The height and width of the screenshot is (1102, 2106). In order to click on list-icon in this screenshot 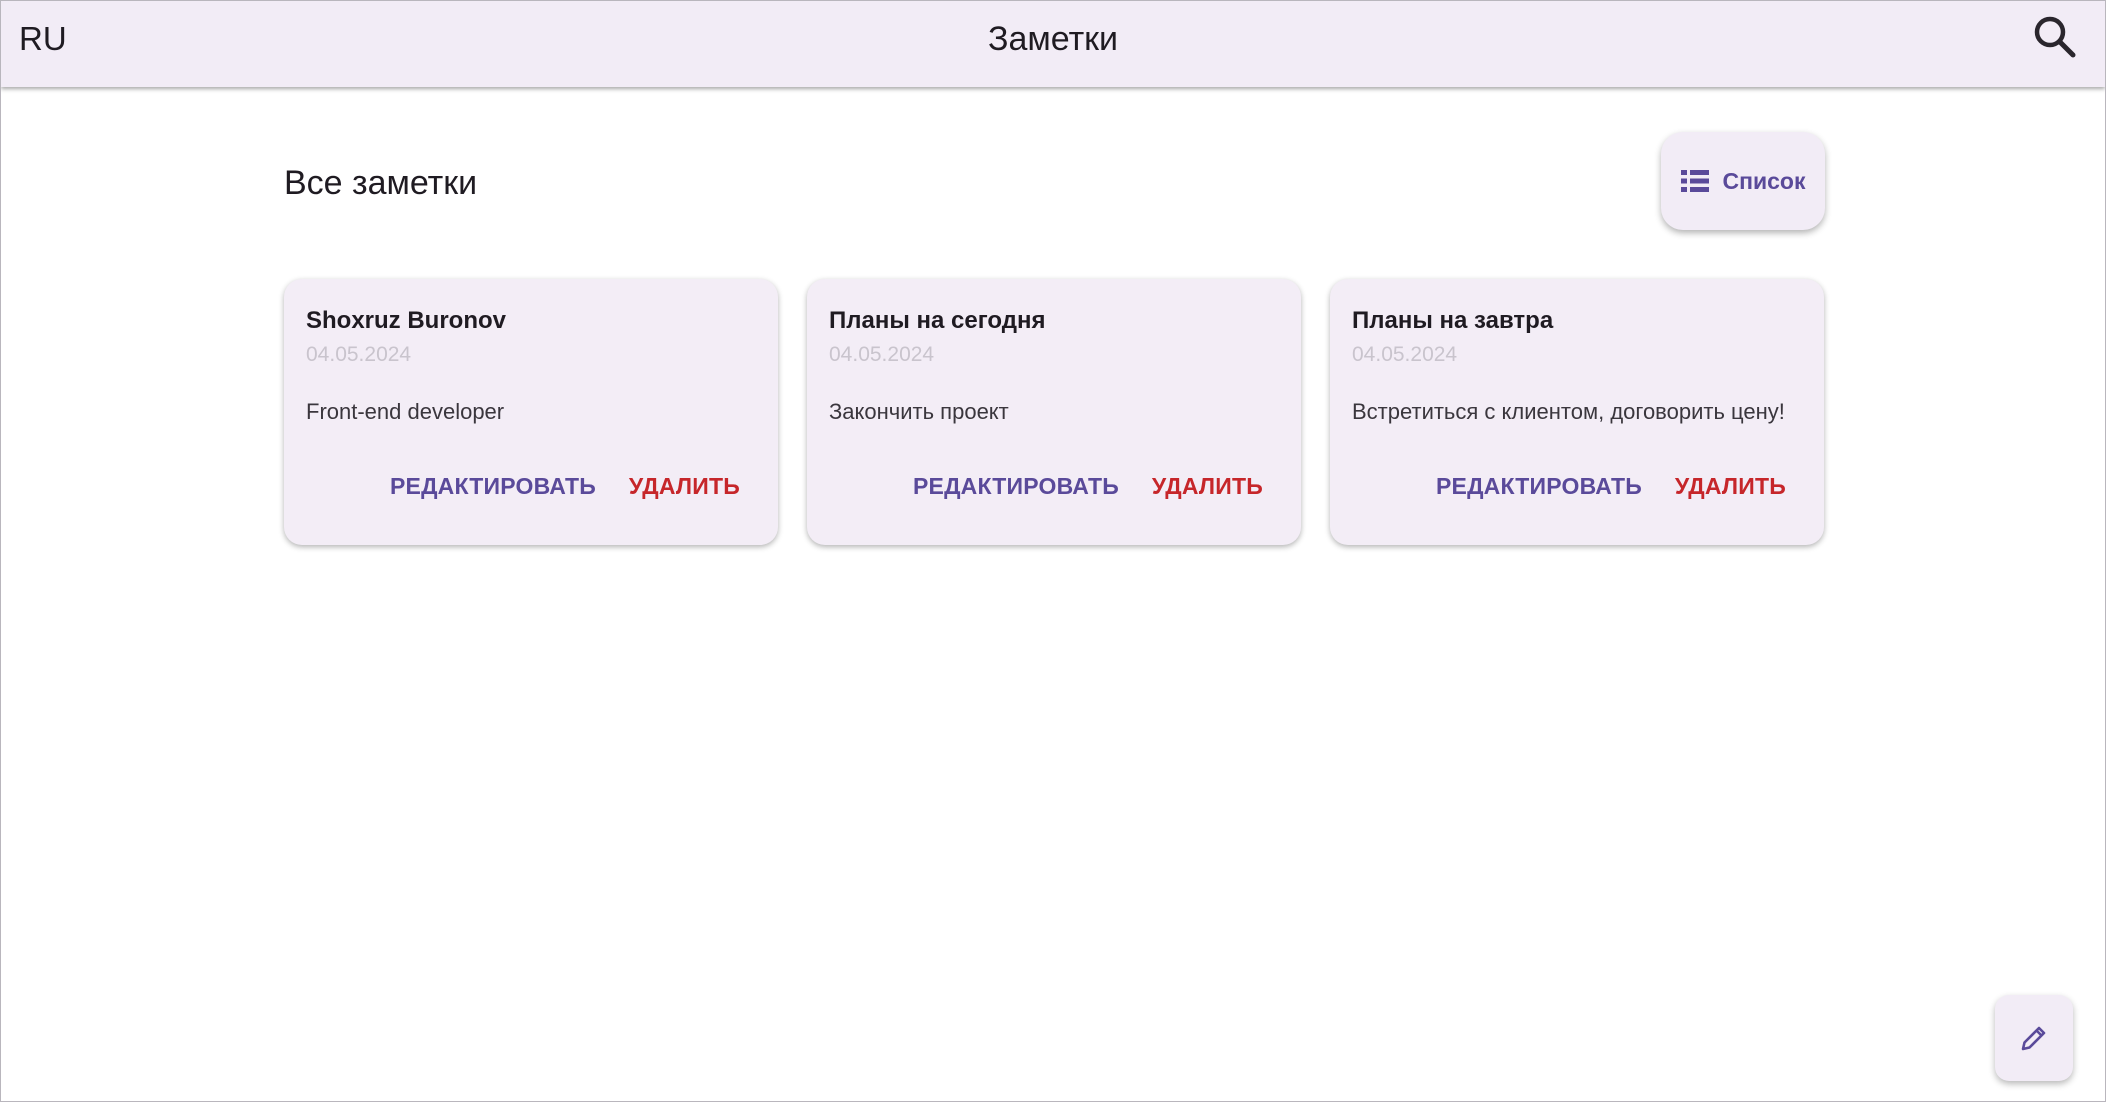, I will do `click(1694, 181)`.